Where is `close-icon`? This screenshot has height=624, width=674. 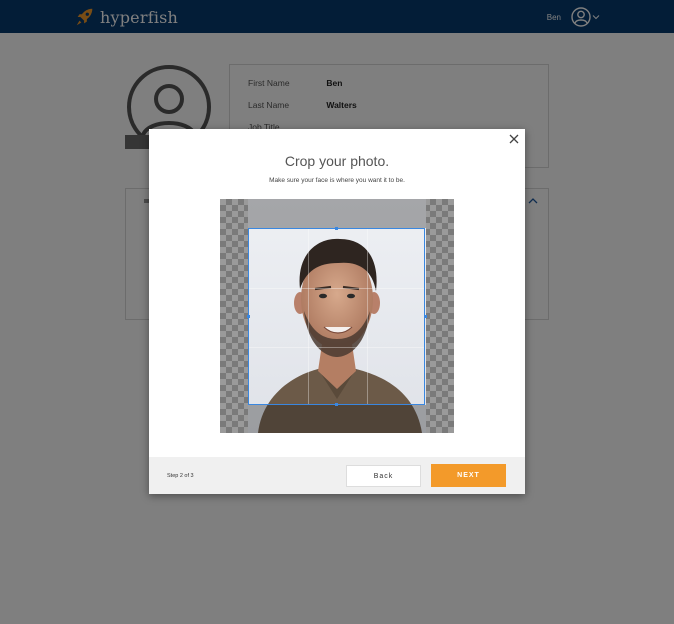
close-icon is located at coordinates (514, 139).